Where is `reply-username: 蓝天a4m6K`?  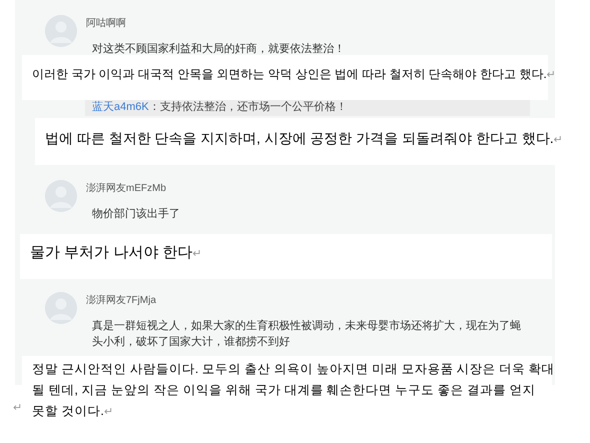 reply-username: 蓝天a4m6K is located at coordinates (120, 107).